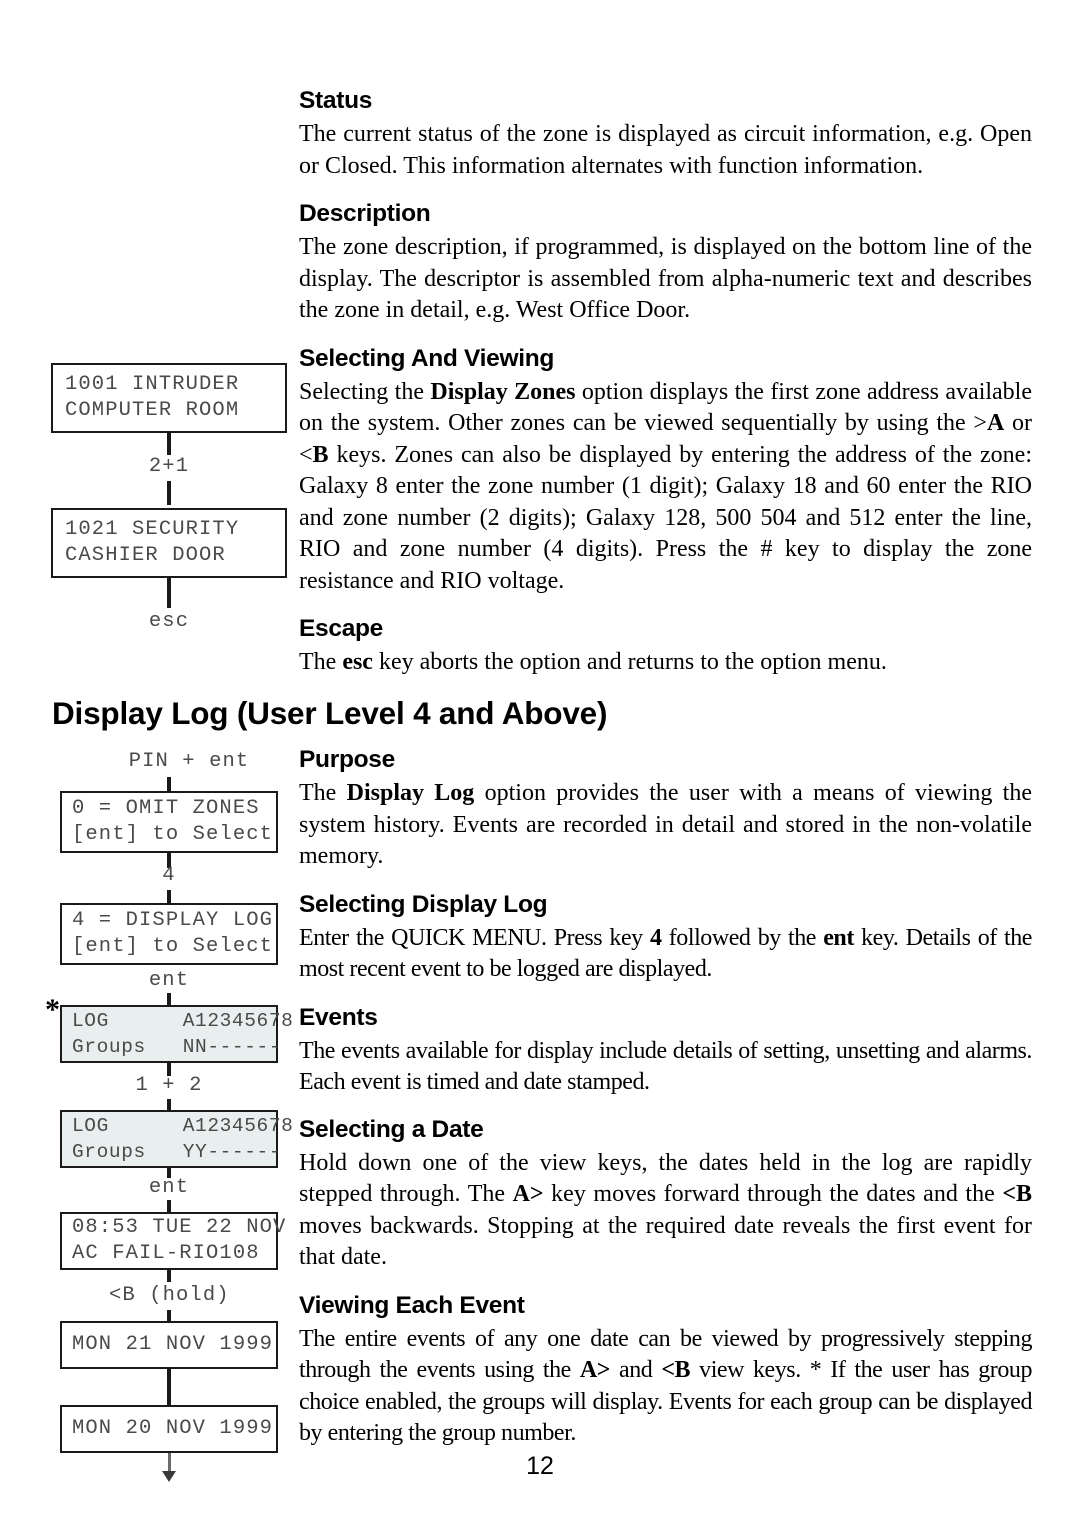  I want to click on footnote-asterisk-marker: *, so click(52, 1009).